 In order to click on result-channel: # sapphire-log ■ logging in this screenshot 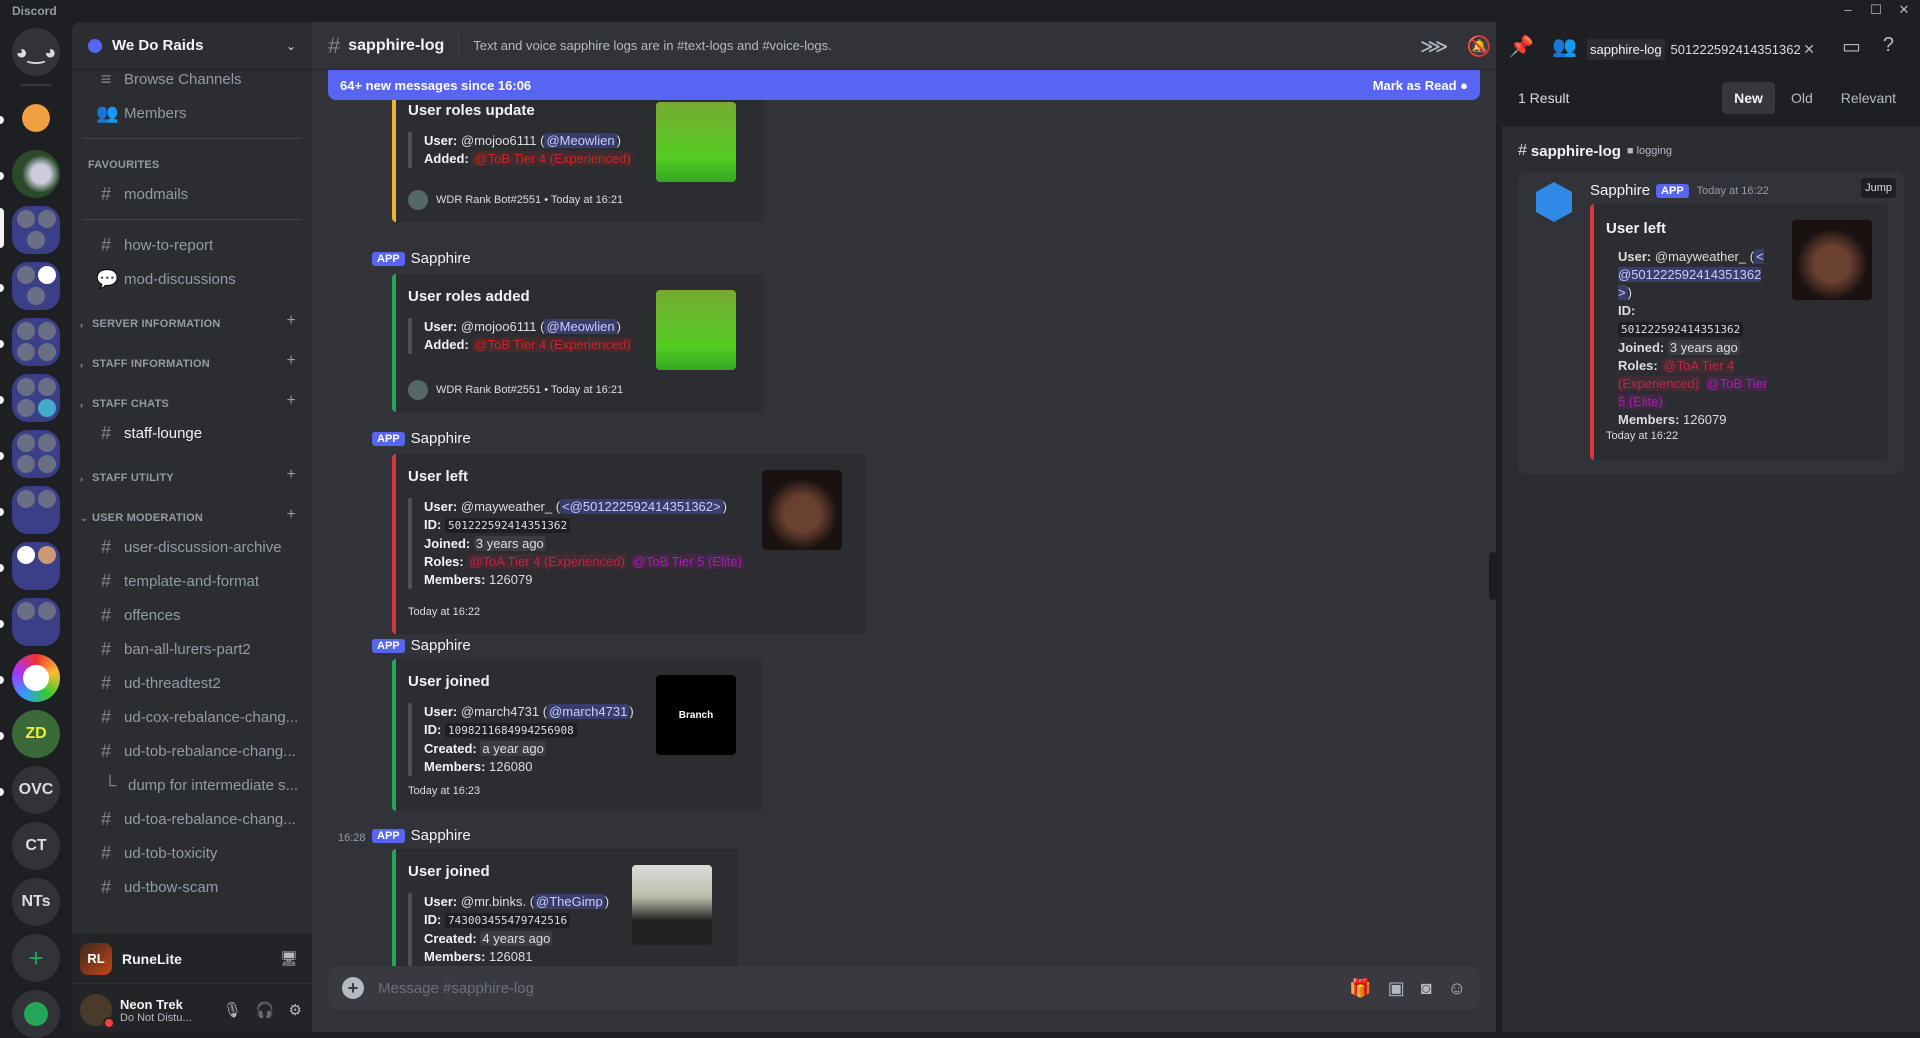, I will do `click(1595, 151)`.